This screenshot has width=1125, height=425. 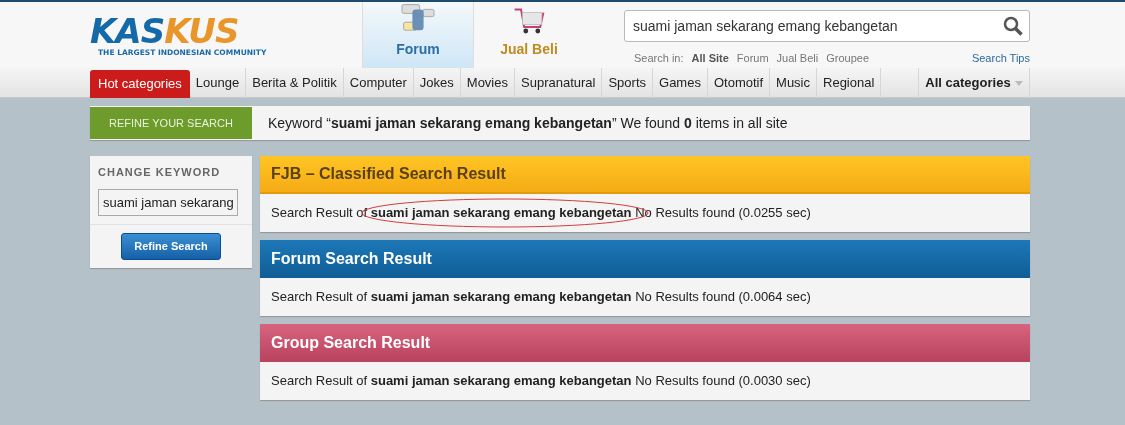 I want to click on refine-search-button: Refine Search, so click(x=171, y=246).